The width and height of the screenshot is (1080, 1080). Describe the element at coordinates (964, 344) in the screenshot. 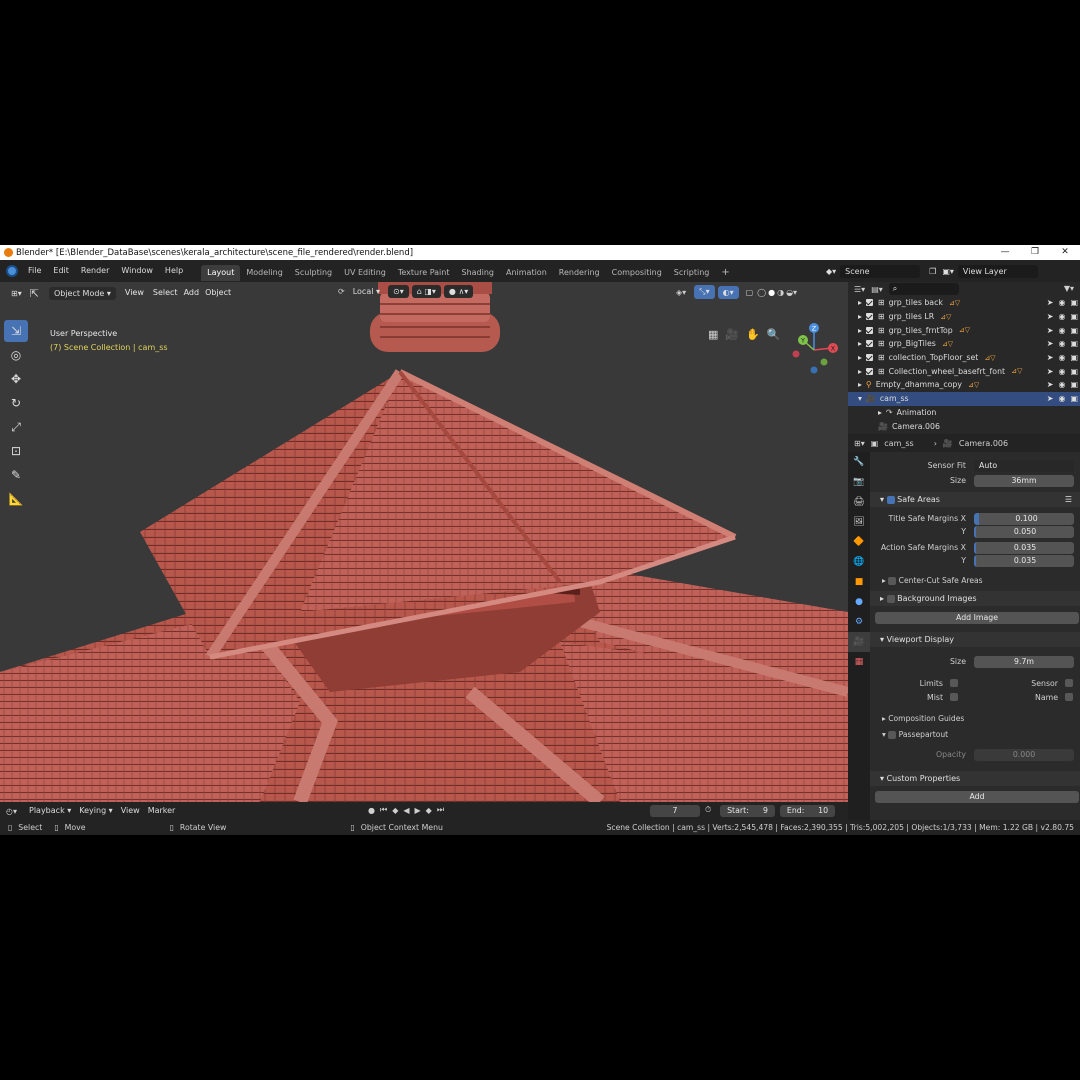

I see `outliner-row: ▸ ⊞ grp_BigTiles ⊿▽ ➤ ◉ ▣` at that location.